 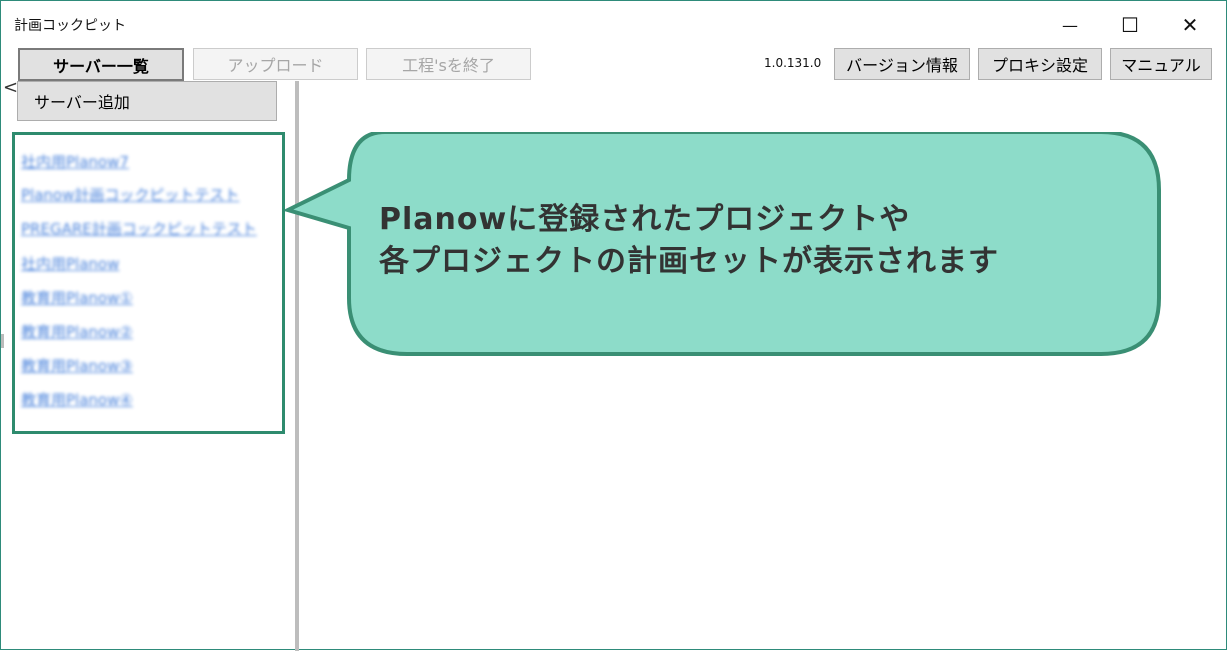 I want to click on server-list-item: 教育用Planow③, so click(x=77, y=365).